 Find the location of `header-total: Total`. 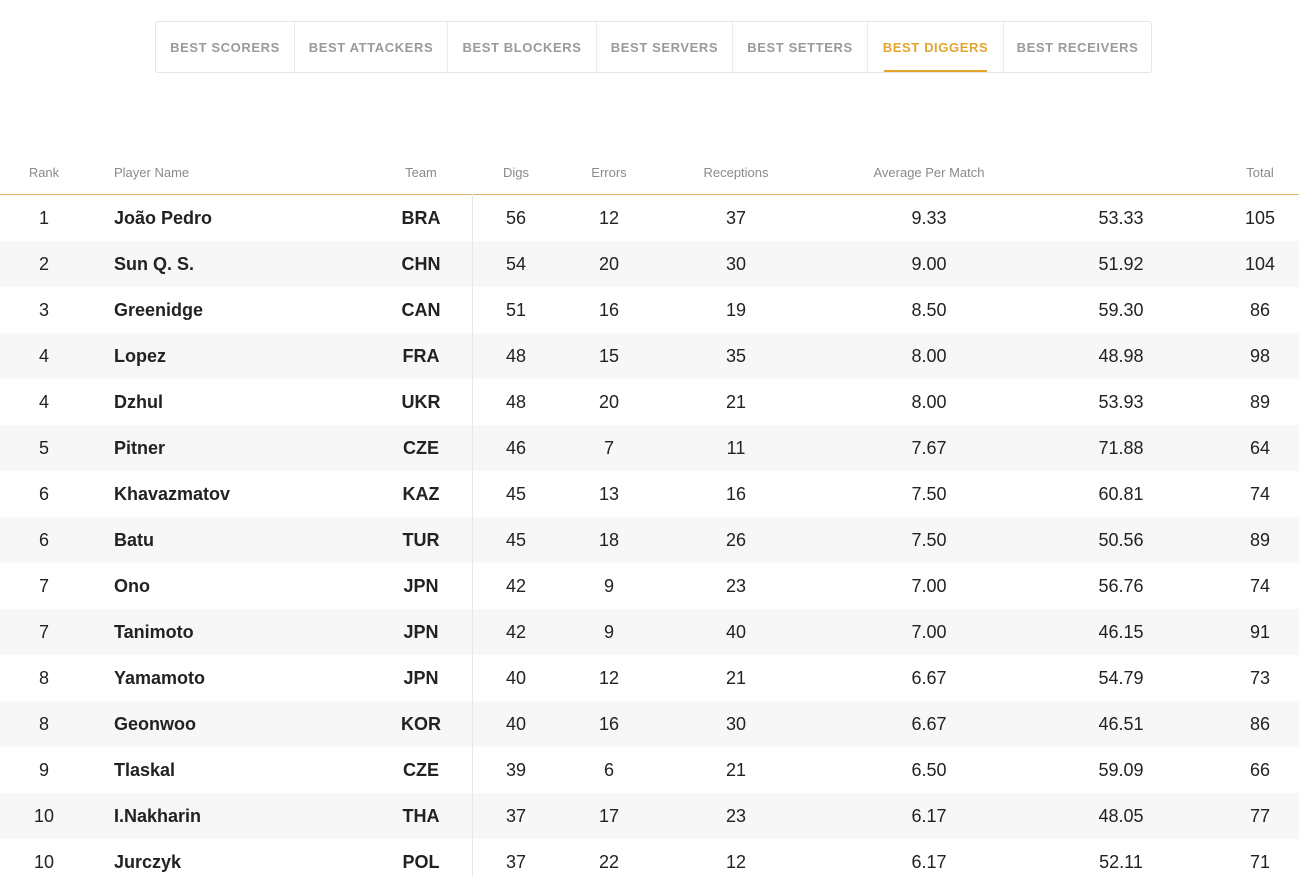

header-total: Total is located at coordinates (1260, 172).